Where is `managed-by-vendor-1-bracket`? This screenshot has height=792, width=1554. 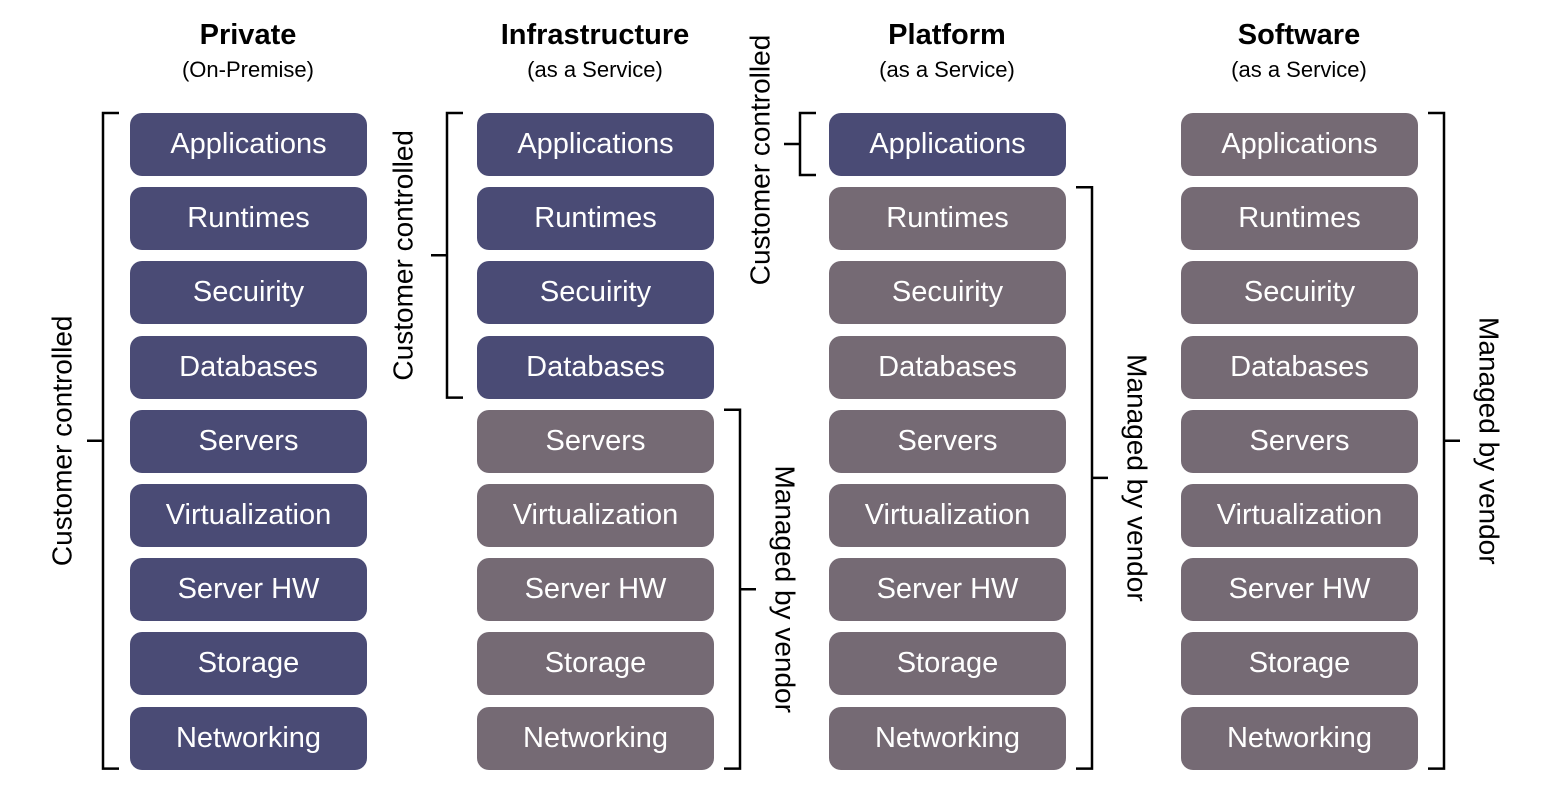 managed-by-vendor-1-bracket is located at coordinates (740, 589).